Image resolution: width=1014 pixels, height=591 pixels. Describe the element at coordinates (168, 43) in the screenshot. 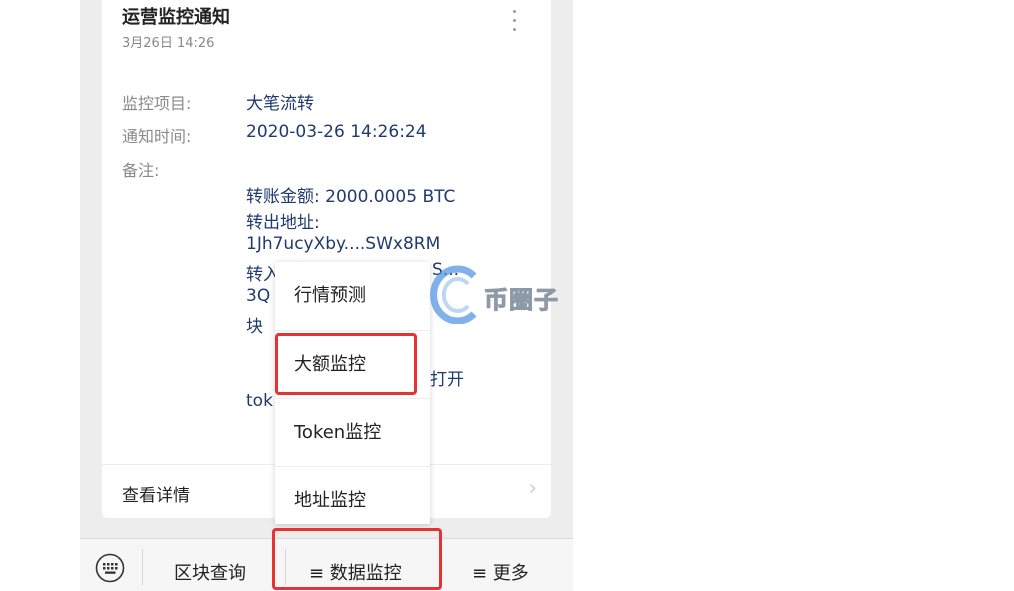

I see `card-time: 3月26日 14:26` at that location.